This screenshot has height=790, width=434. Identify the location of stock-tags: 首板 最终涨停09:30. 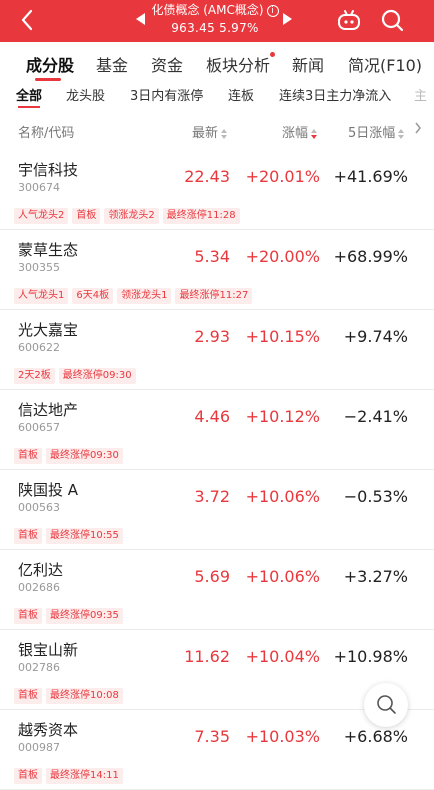
(70, 453).